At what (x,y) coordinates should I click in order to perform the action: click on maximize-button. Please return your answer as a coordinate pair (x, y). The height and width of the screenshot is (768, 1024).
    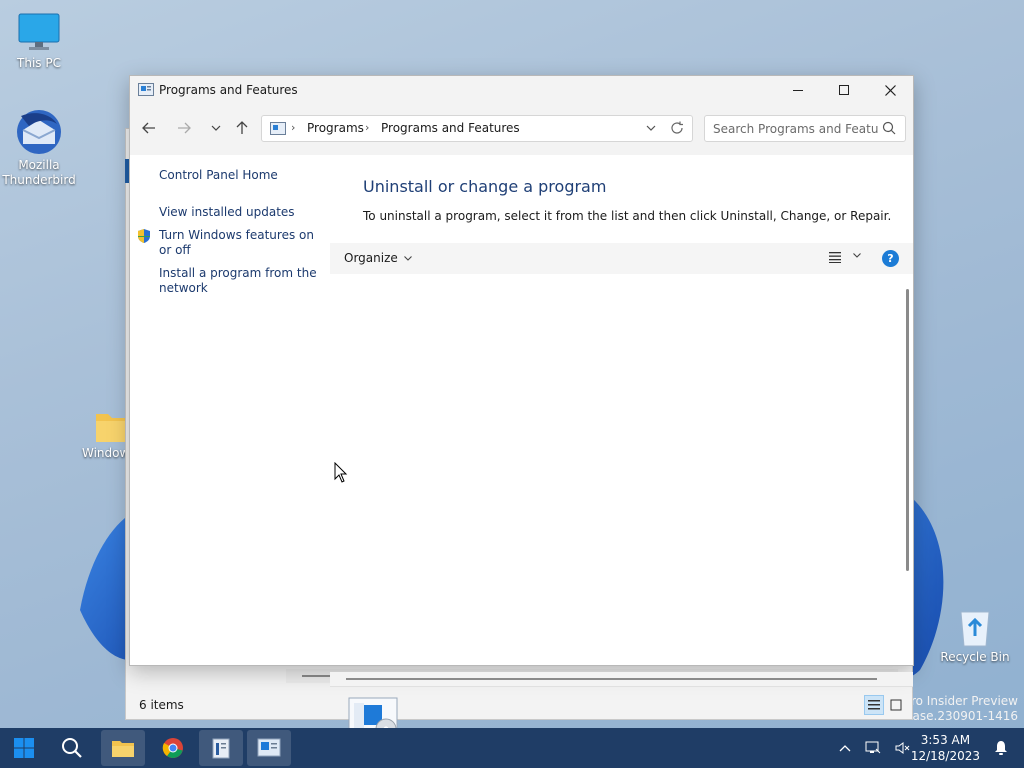
    Looking at the image, I should click on (844, 90).